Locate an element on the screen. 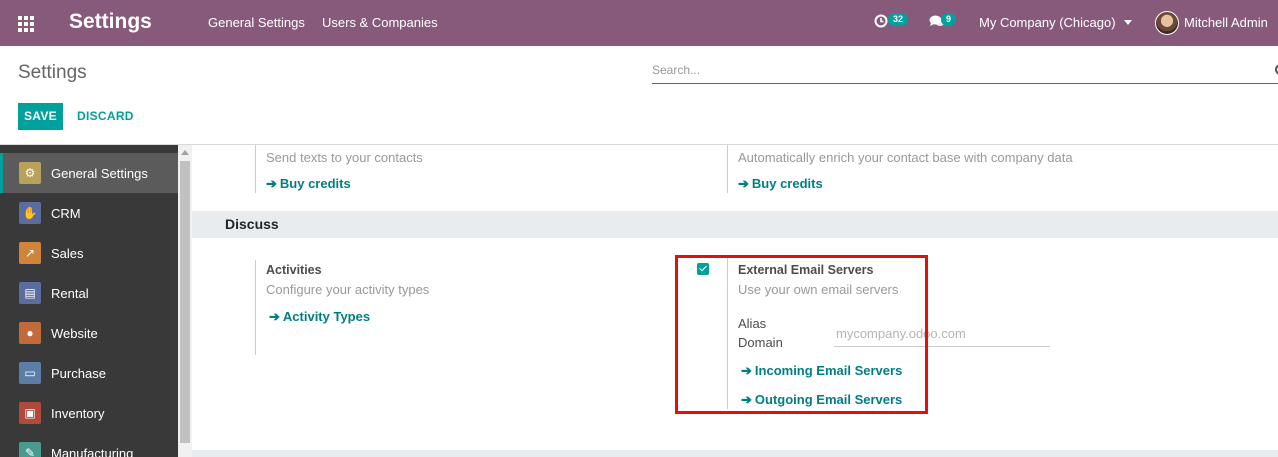 The image size is (1278, 457). activity-types-link: ➔ Activity Types is located at coordinates (319, 317).